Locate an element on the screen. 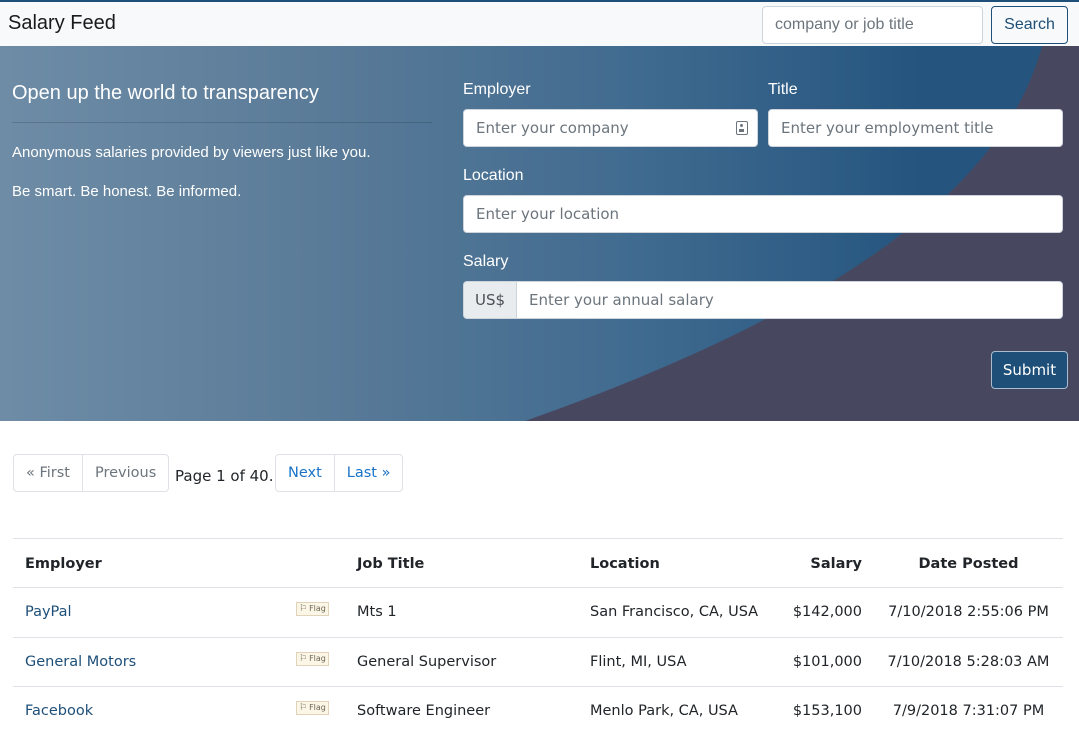  header-salary: Salary is located at coordinates (836, 564).